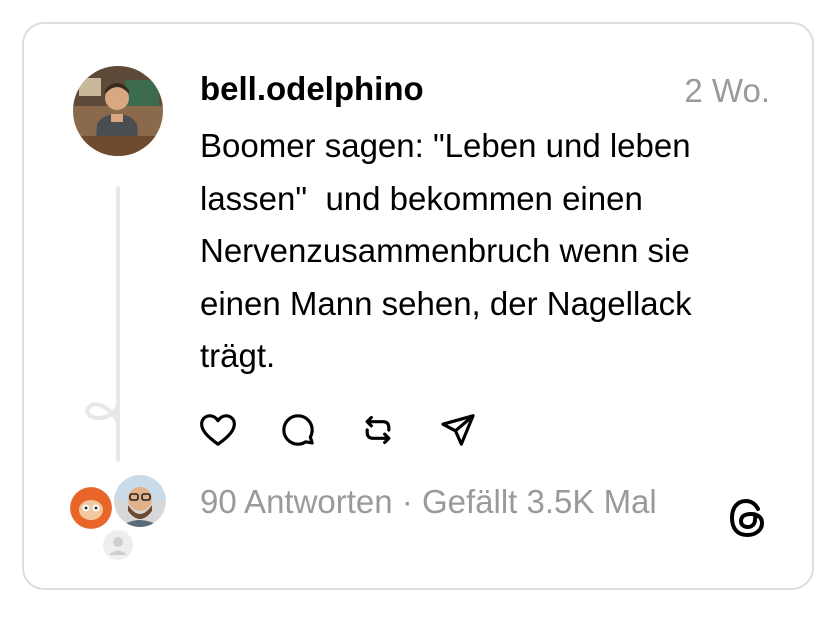 This screenshot has width=834, height=620. Describe the element at coordinates (539, 501) in the screenshot. I see `likes-count-link: Gefällt 3.5K Mal` at that location.